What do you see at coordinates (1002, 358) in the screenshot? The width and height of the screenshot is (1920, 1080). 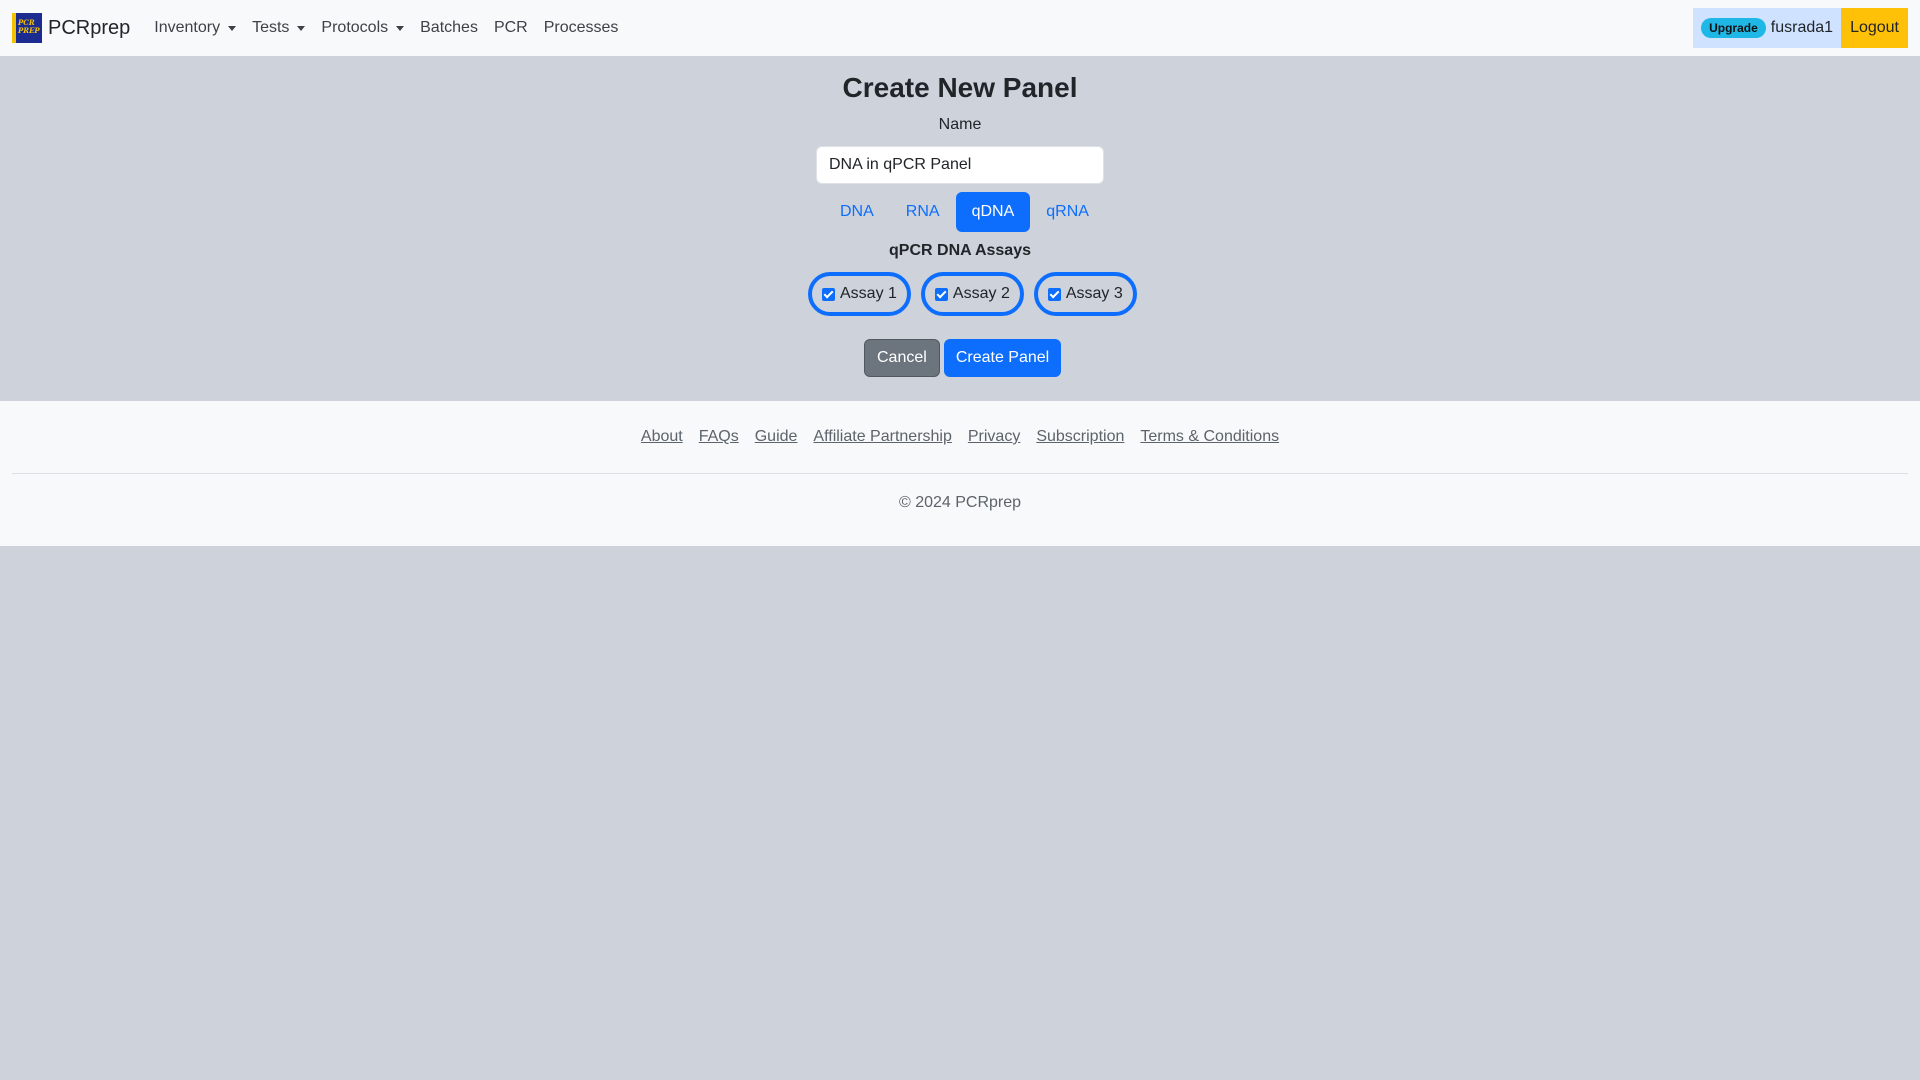 I see `create-panel-button: Create Panel` at bounding box center [1002, 358].